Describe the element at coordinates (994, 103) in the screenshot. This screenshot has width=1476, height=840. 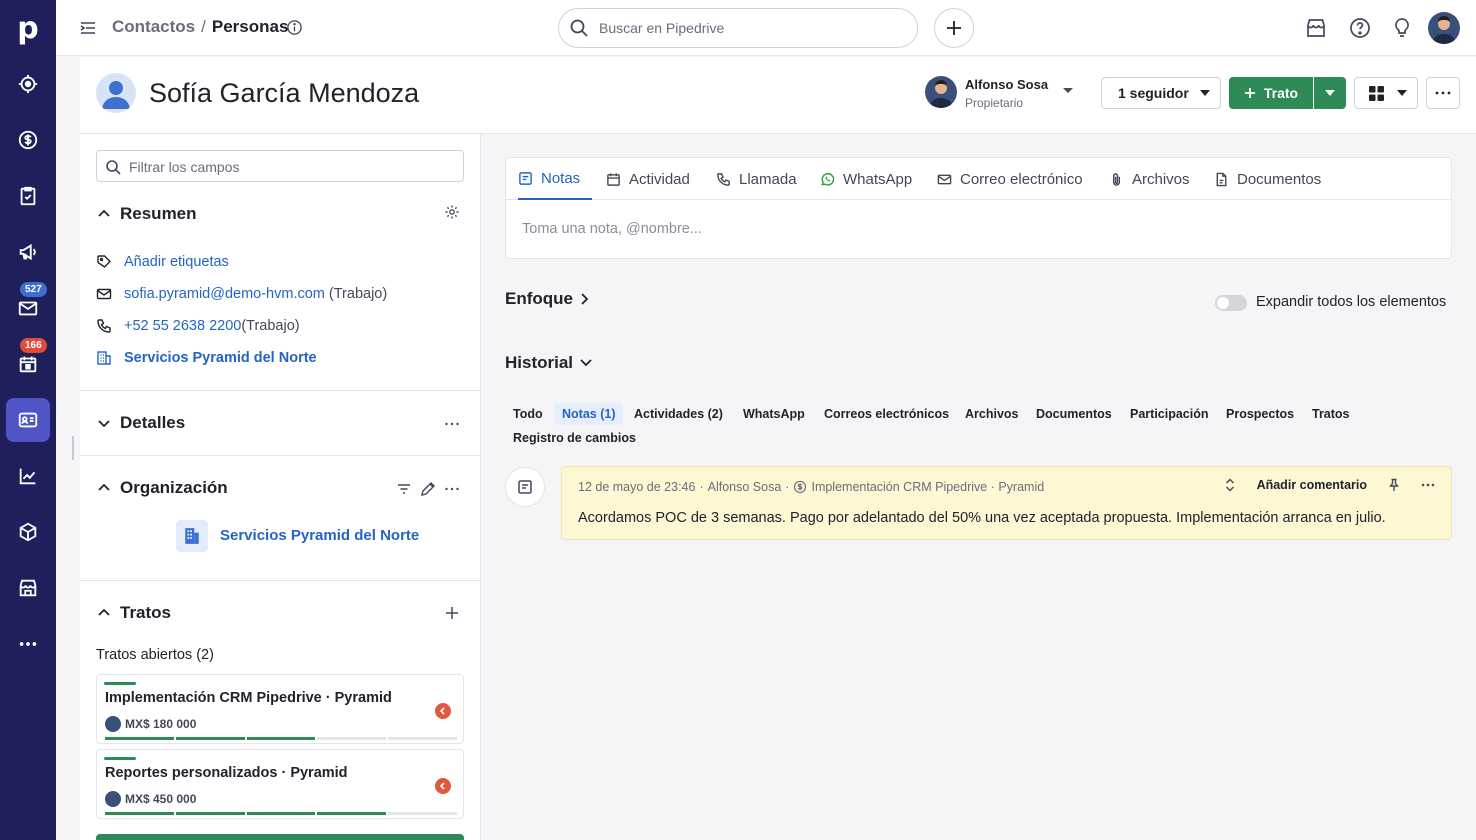
I see `owner-role: Propietario` at that location.